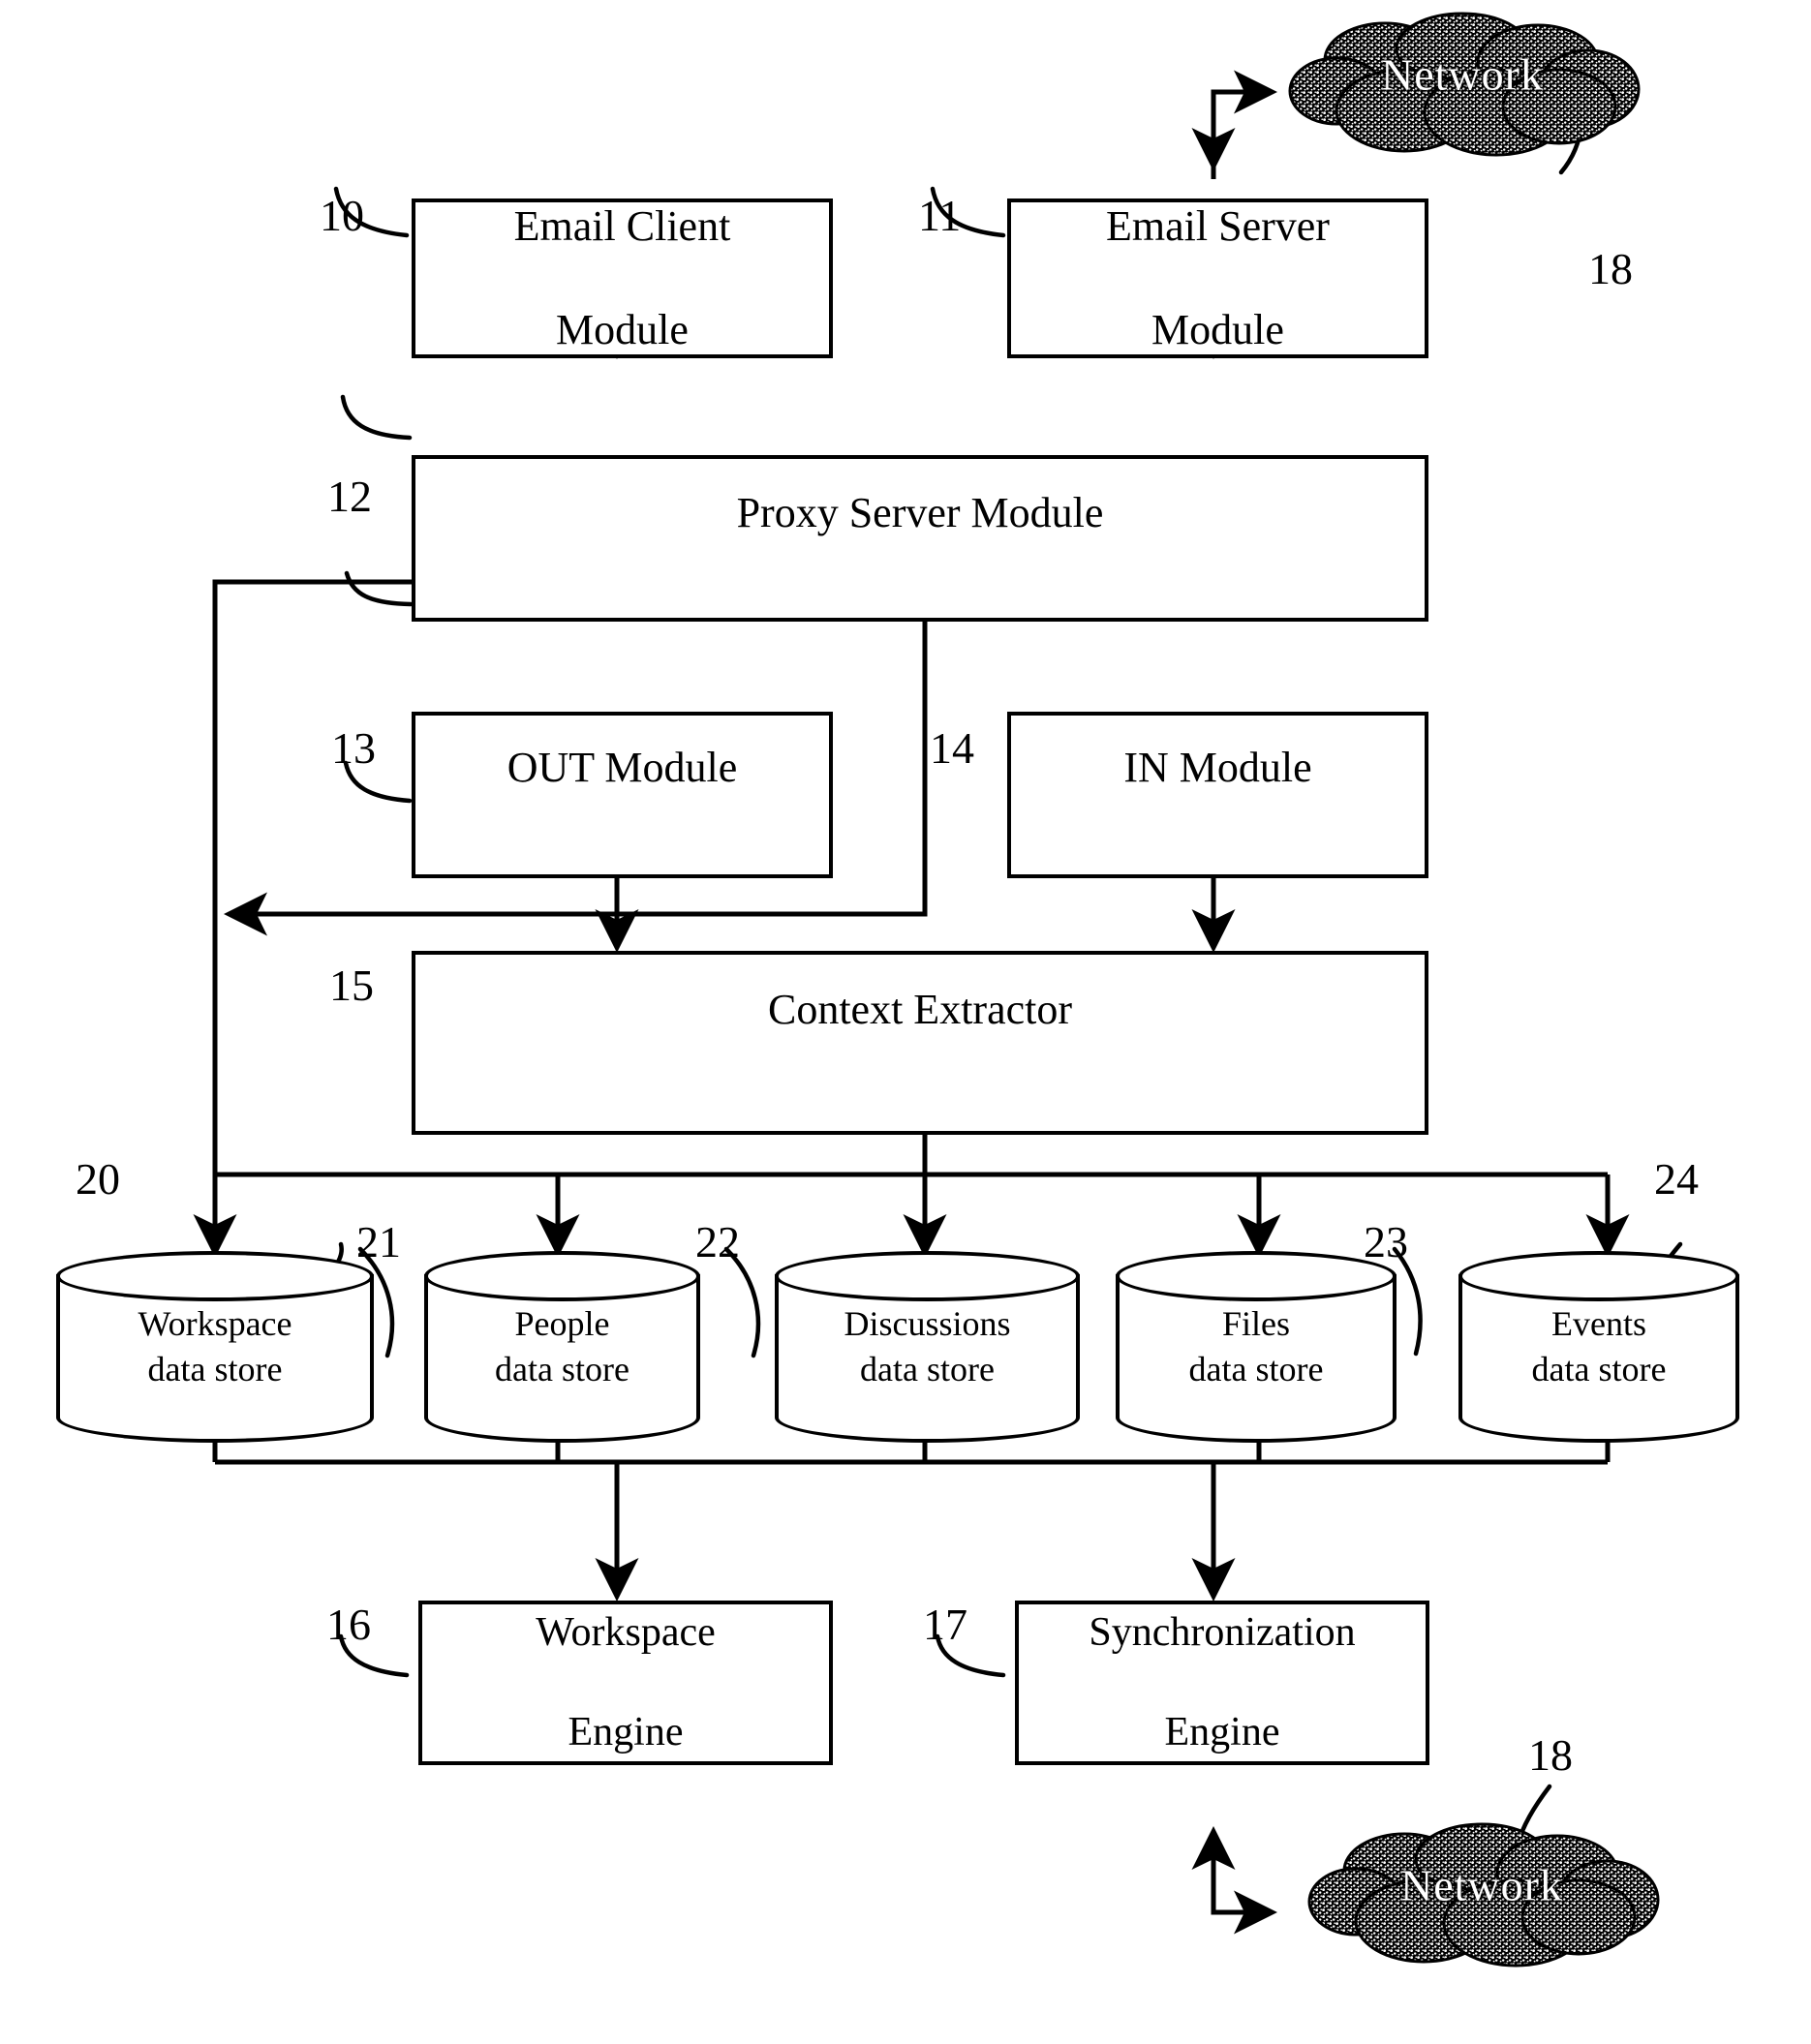  I want to click on ref-numeral-23: 23, so click(1386, 1241).